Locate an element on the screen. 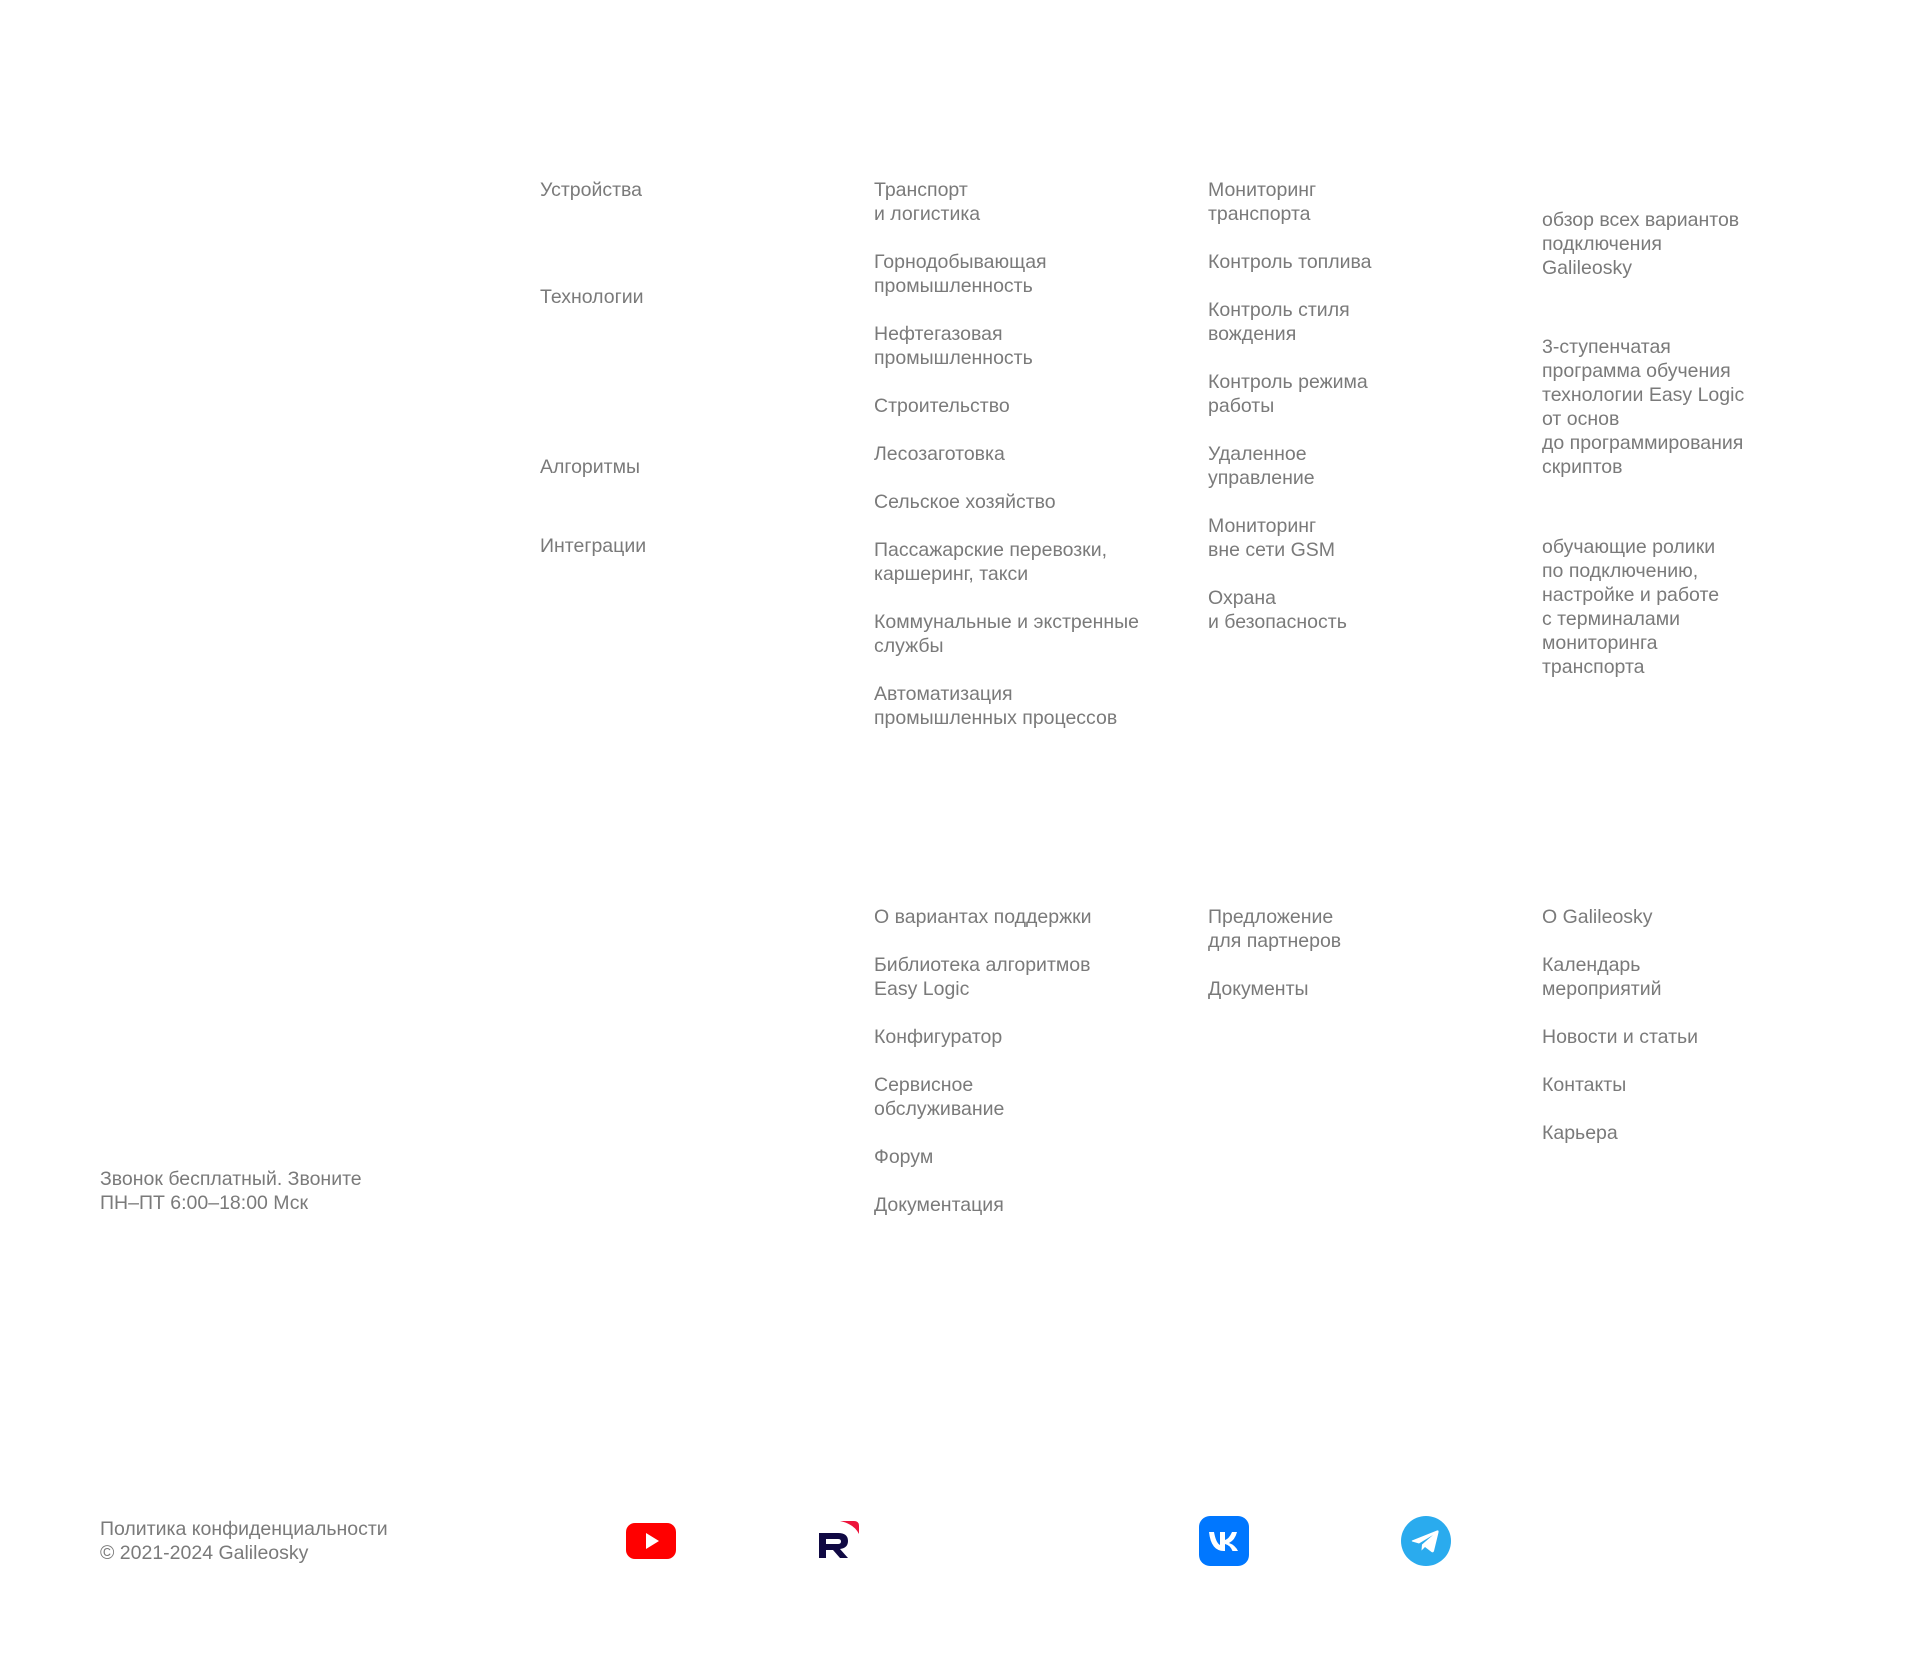  solution-link: Удаленное управление is located at coordinates (1333, 466).